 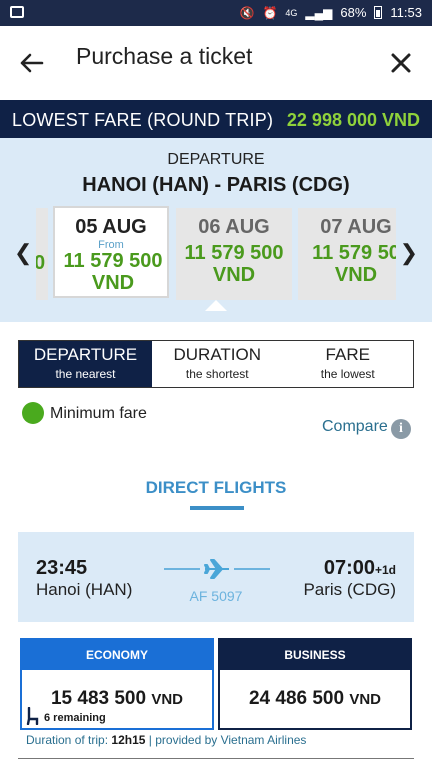 What do you see at coordinates (117, 698) in the screenshot?
I see `economy-price: 15 483 500 VND` at bounding box center [117, 698].